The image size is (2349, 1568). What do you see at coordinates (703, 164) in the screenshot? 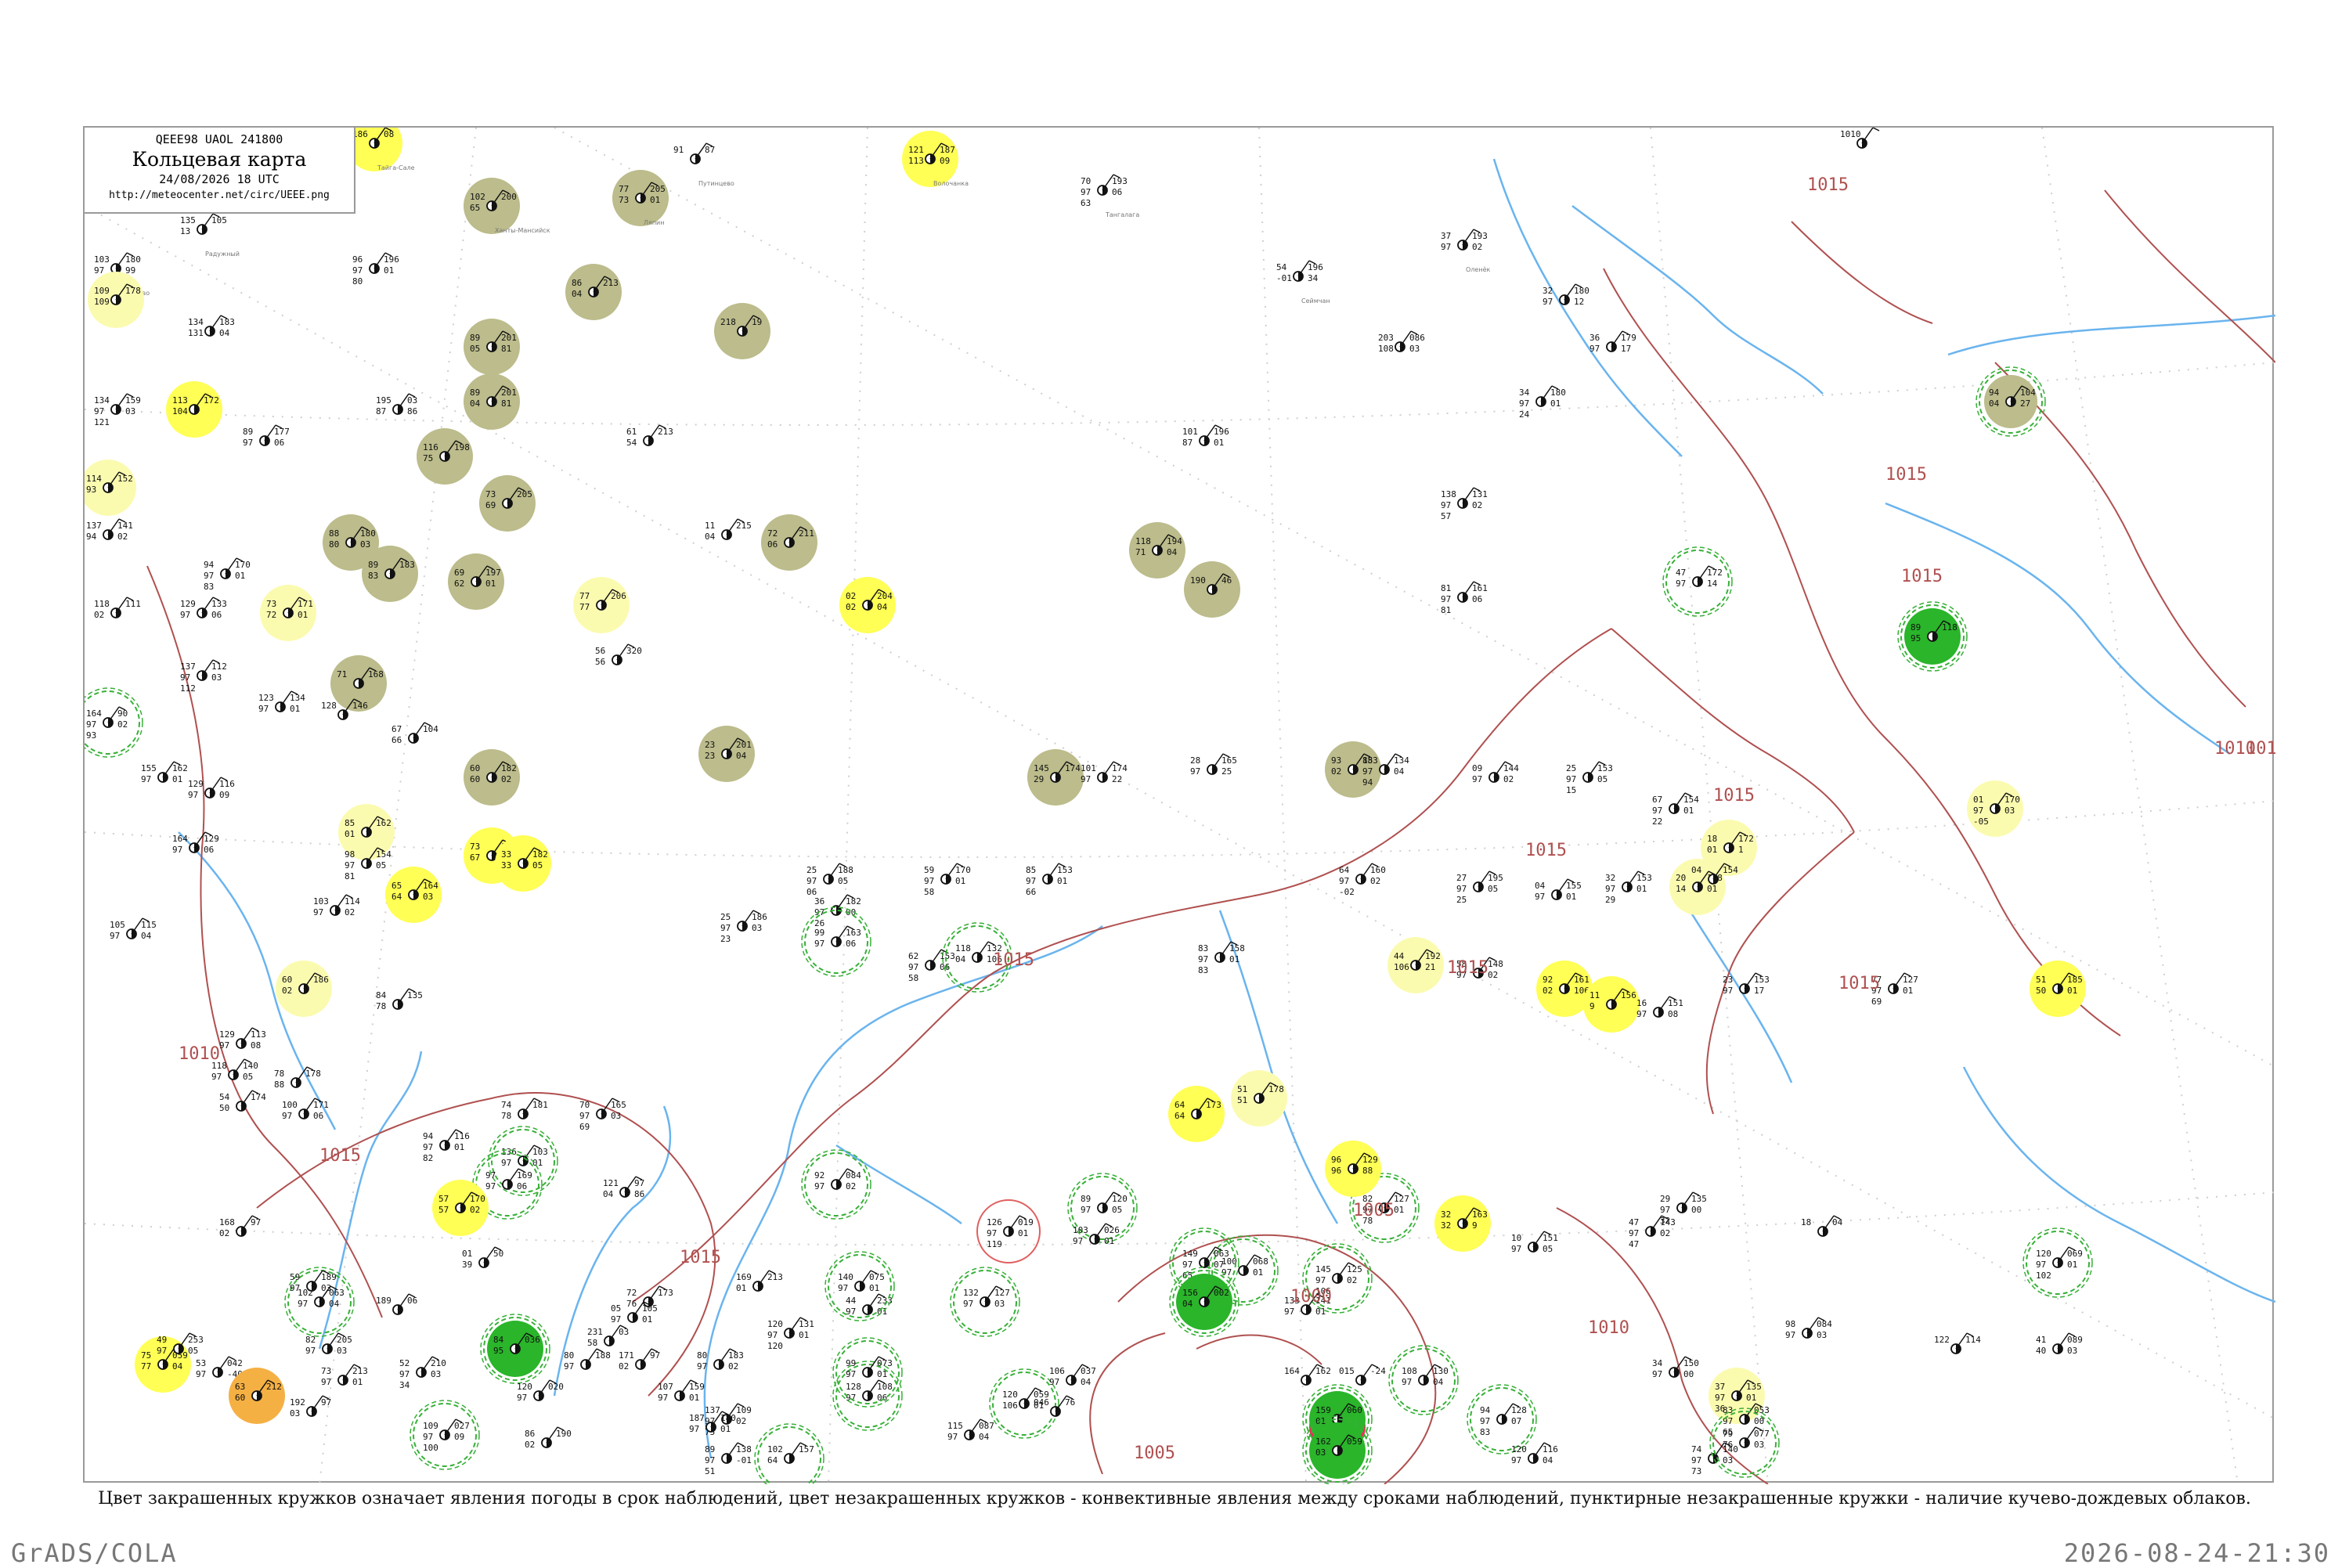
I see `station-plot: 91 87 Путинцево` at bounding box center [703, 164].